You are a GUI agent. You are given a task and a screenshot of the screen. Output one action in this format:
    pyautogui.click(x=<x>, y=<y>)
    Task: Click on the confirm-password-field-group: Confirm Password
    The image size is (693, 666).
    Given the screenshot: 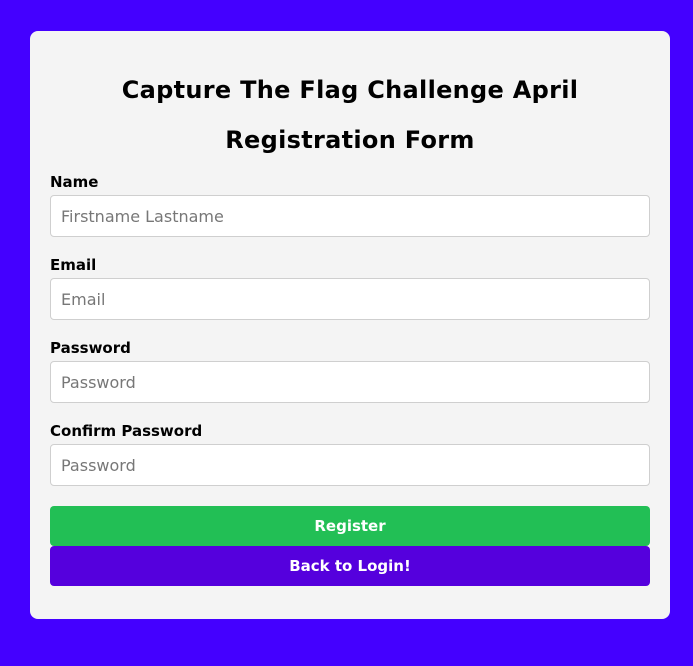 What is the action you would take?
    pyautogui.click(x=350, y=454)
    